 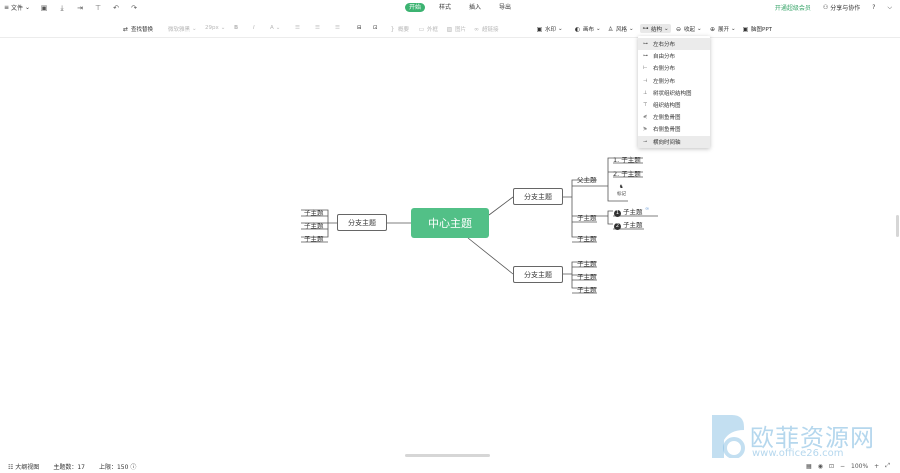 I want to click on right-layout-icon: ⊢, so click(x=645, y=68).